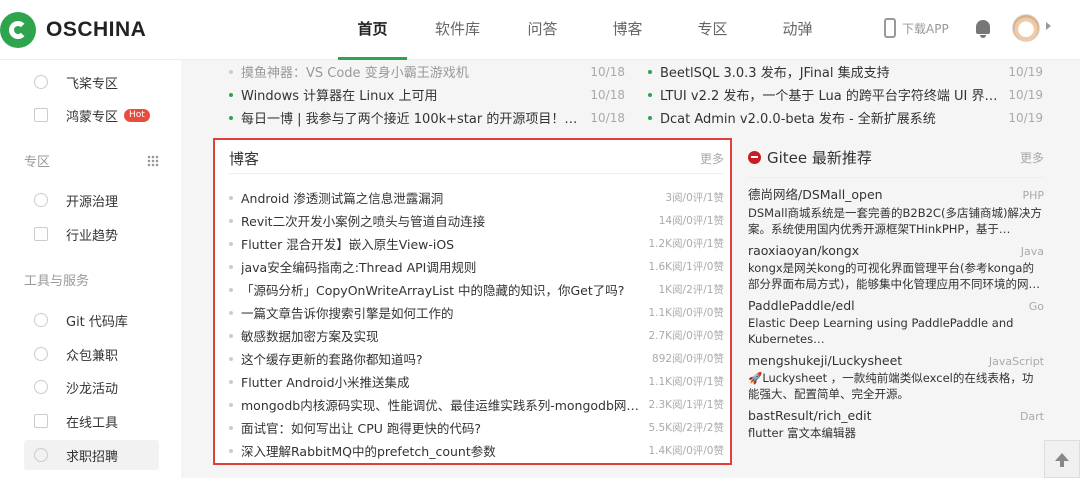 This screenshot has height=478, width=1080. I want to click on list-item: Dcat Admin v2.0.0-beta 发布 - 全新扩展系统 10/19, so click(845, 117).